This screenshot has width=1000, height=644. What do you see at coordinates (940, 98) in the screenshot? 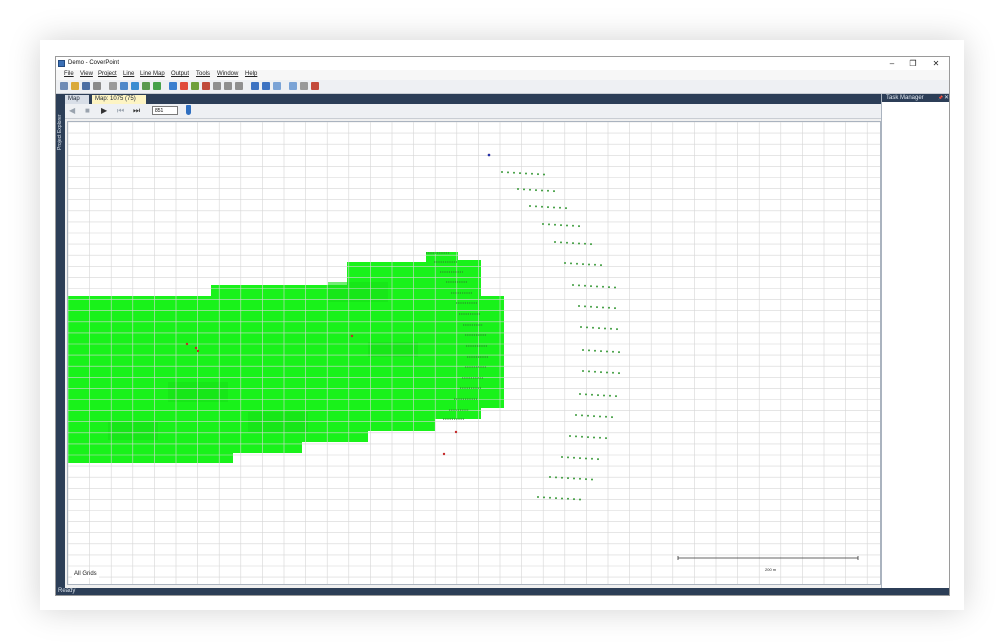
I see `pin-icon: 📌` at bounding box center [940, 98].